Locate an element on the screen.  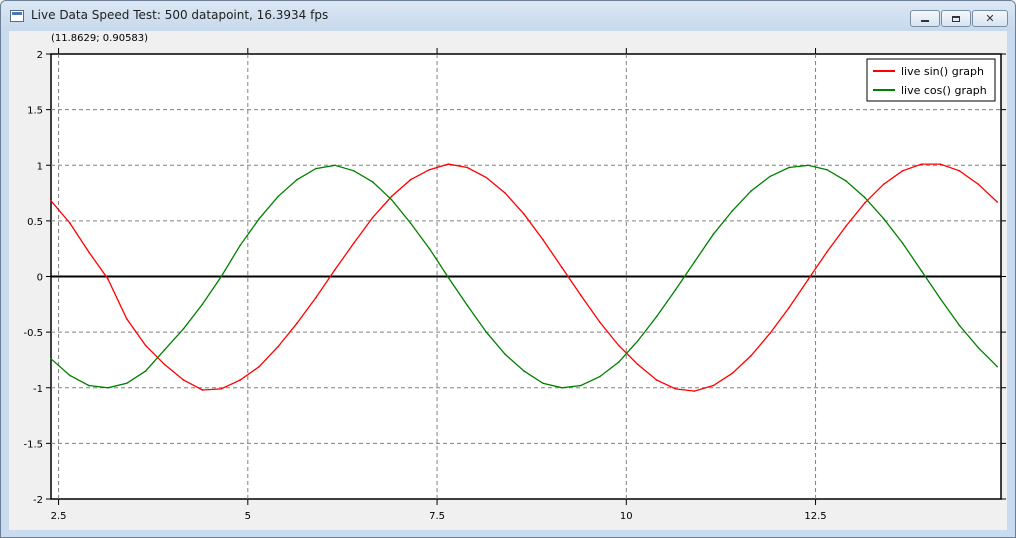
y-tick-label: -1.5 is located at coordinates (33, 444).